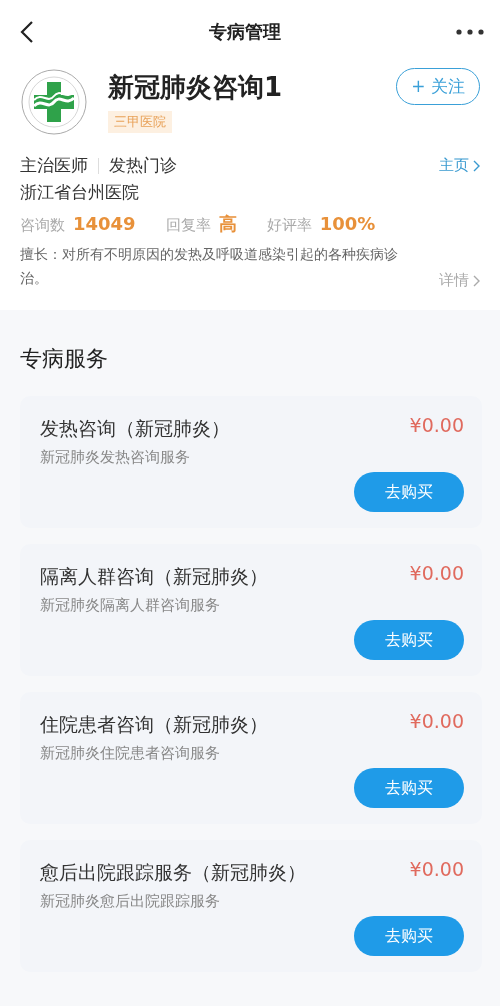 This screenshot has width=500, height=1006. What do you see at coordinates (251, 462) in the screenshot?
I see `service-card: 发热咨询（新冠肺炎） 新冠肺炎发热咨询服务 ¥0.00 去购买` at bounding box center [251, 462].